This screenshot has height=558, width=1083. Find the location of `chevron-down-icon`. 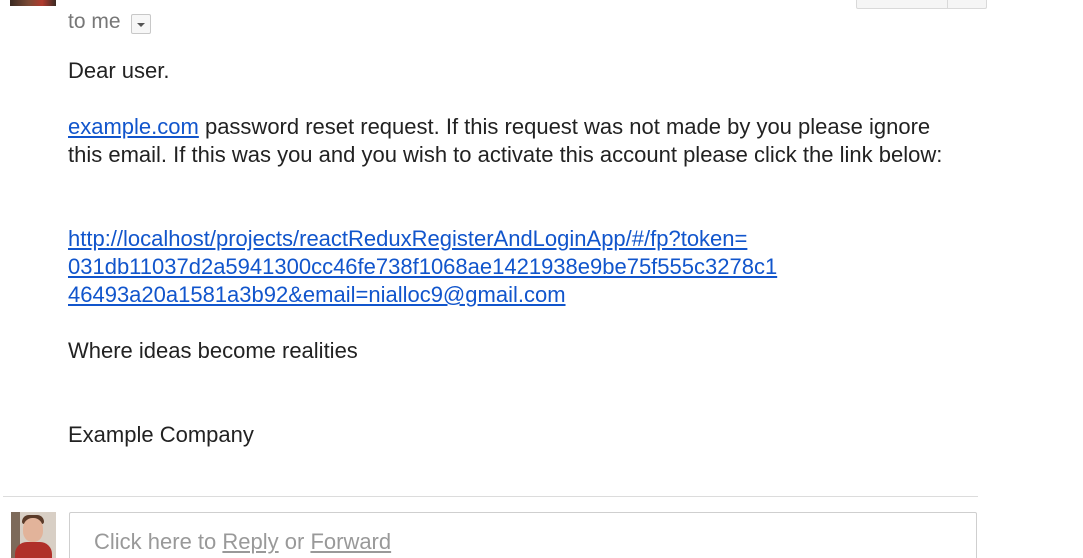

chevron-down-icon is located at coordinates (140, 24).